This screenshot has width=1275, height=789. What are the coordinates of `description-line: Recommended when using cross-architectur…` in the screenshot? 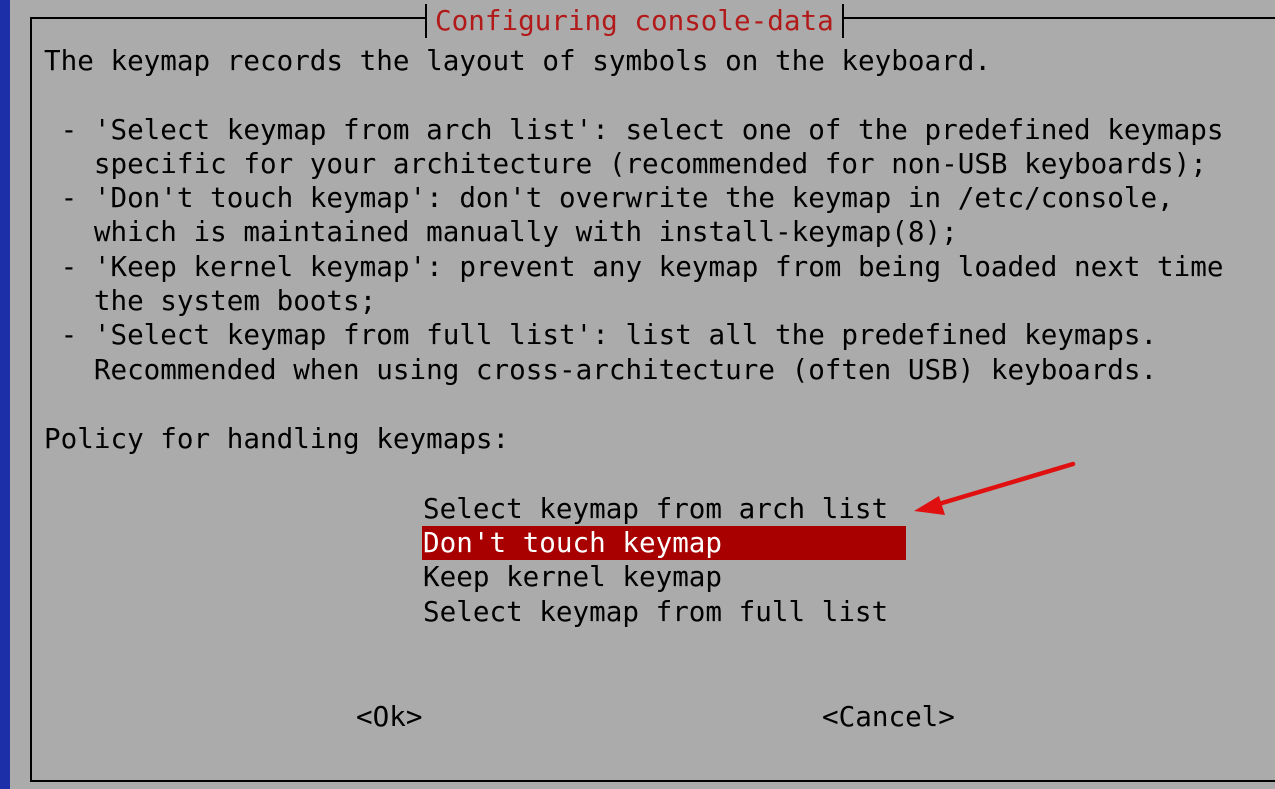 It's located at (601, 369).